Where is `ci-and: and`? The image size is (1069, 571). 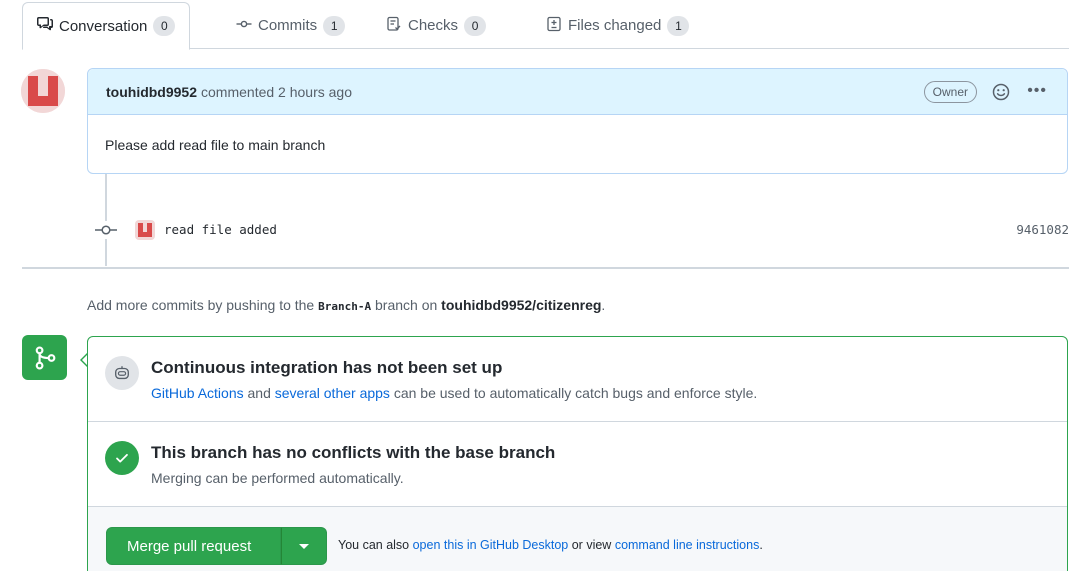
ci-and: and is located at coordinates (259, 393).